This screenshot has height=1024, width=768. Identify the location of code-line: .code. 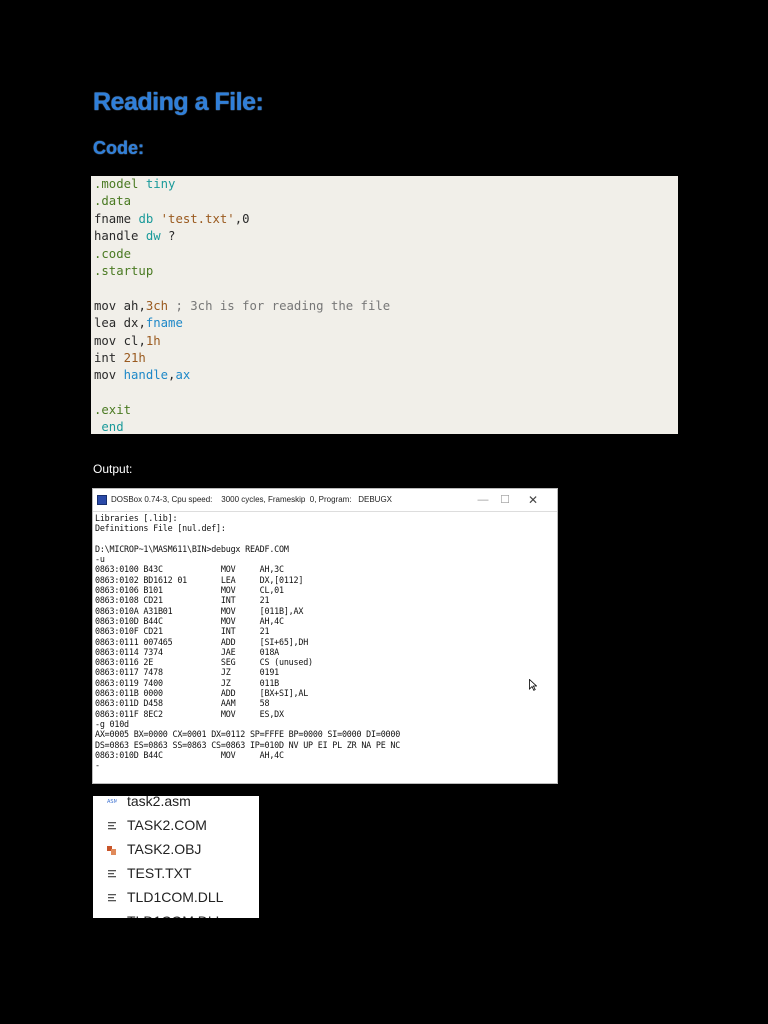
(386, 254).